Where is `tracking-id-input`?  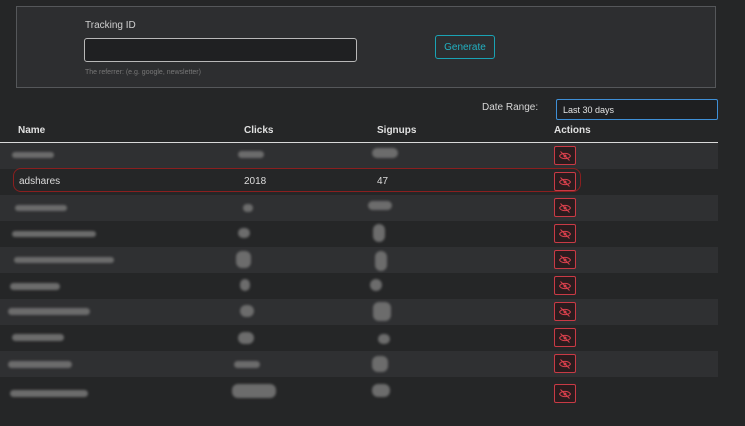 tracking-id-input is located at coordinates (220, 50).